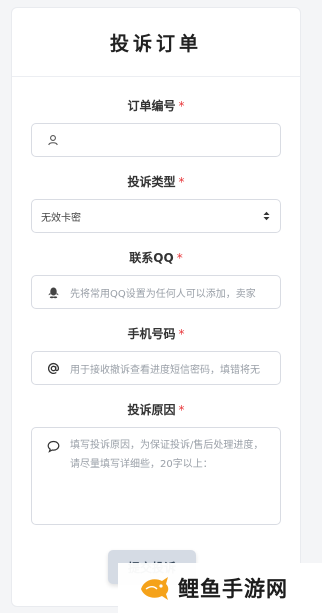 The height and width of the screenshot is (613, 322). What do you see at coordinates (53, 368) in the screenshot?
I see `at-icon` at bounding box center [53, 368].